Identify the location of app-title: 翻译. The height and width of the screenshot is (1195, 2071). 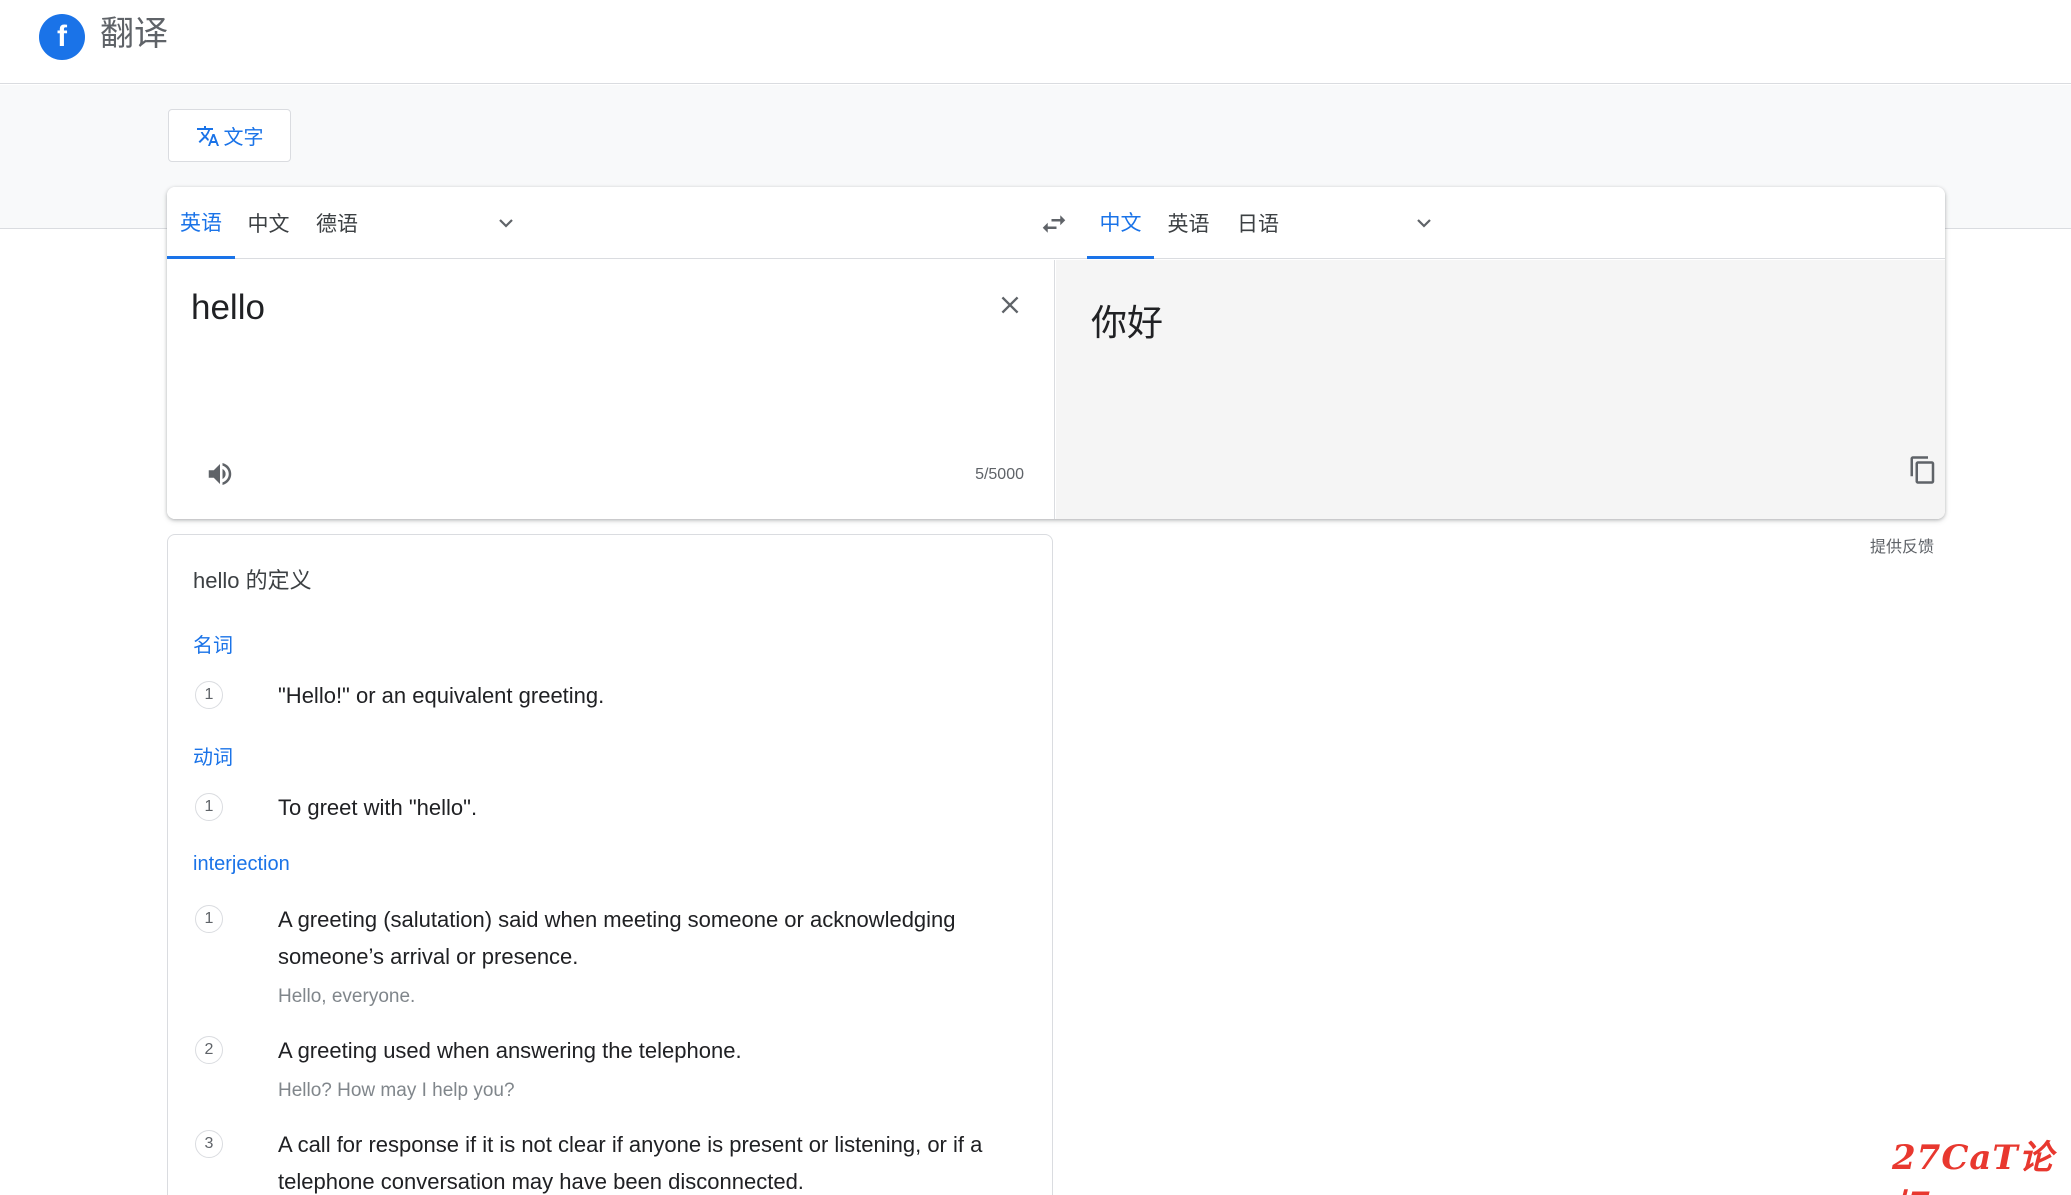
(134, 34).